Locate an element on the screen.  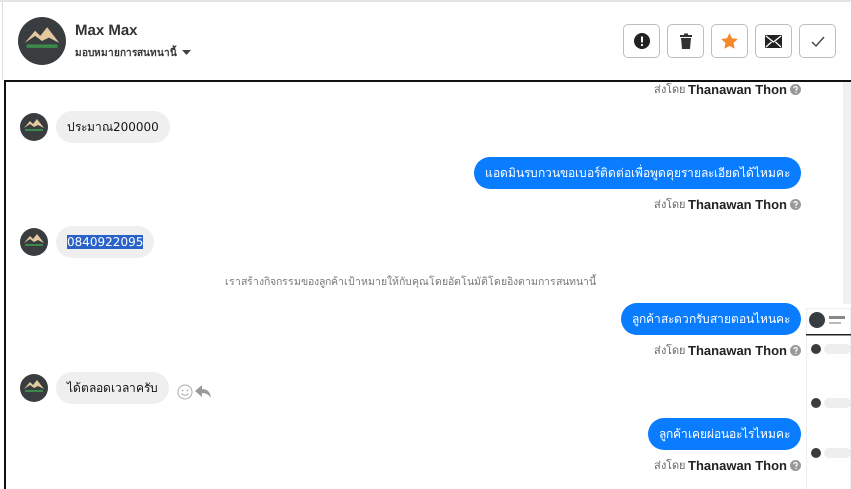
check-icon is located at coordinates (817, 41).